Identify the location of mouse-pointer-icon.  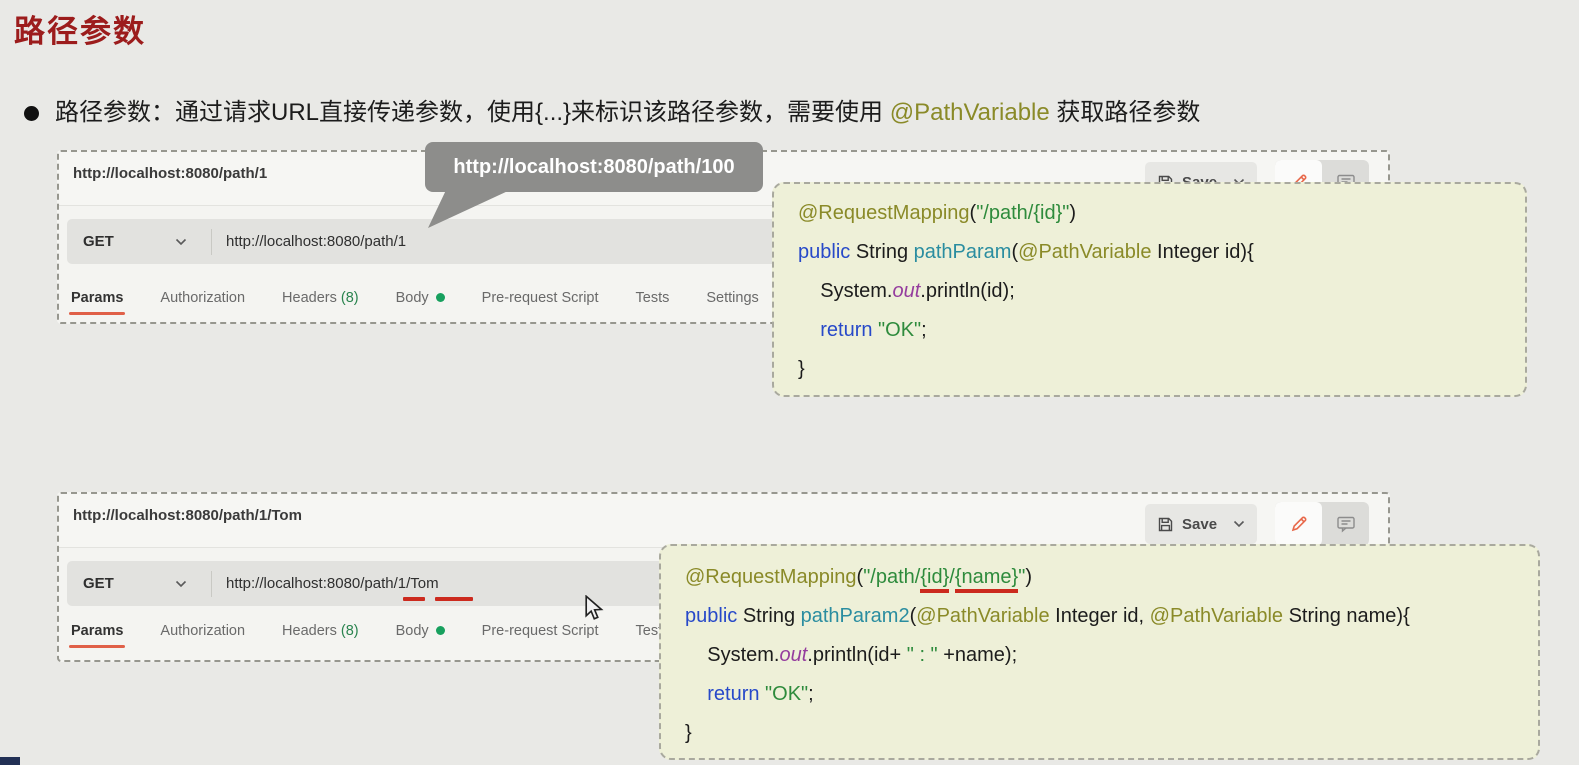
(595, 610).